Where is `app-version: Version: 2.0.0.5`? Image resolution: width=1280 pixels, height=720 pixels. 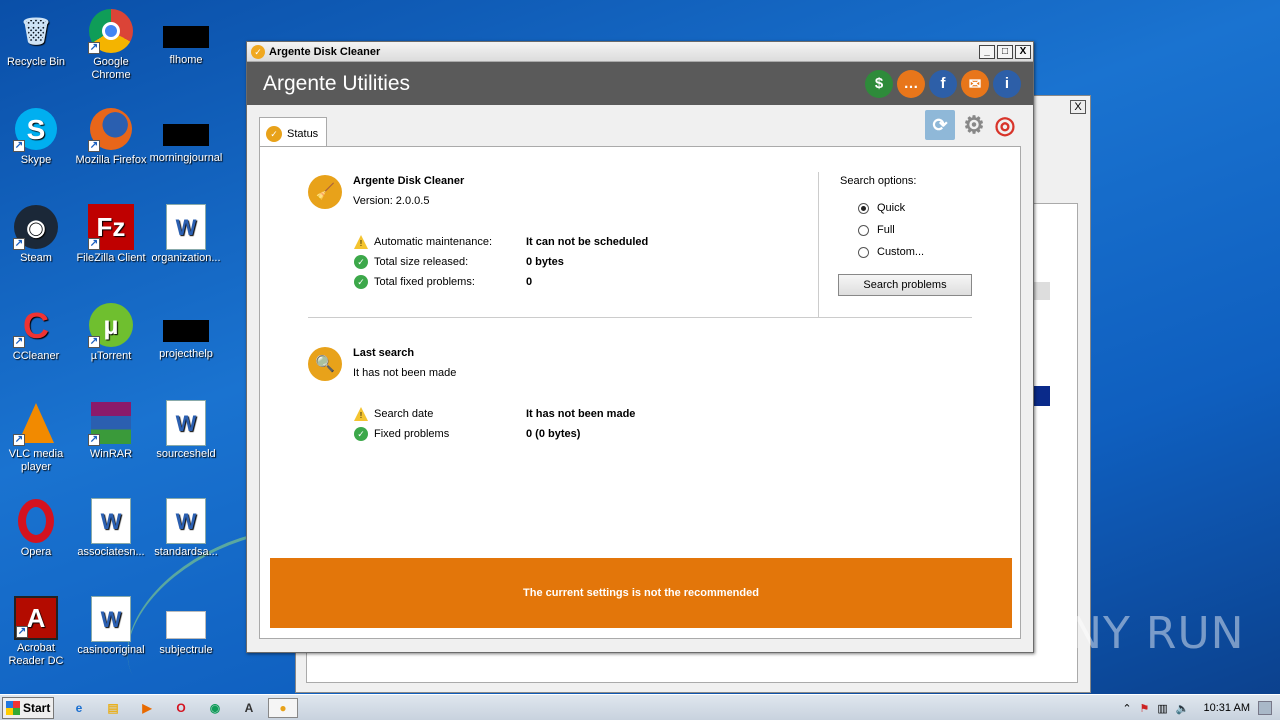
app-version: Version: 2.0.0.5 is located at coordinates (391, 201).